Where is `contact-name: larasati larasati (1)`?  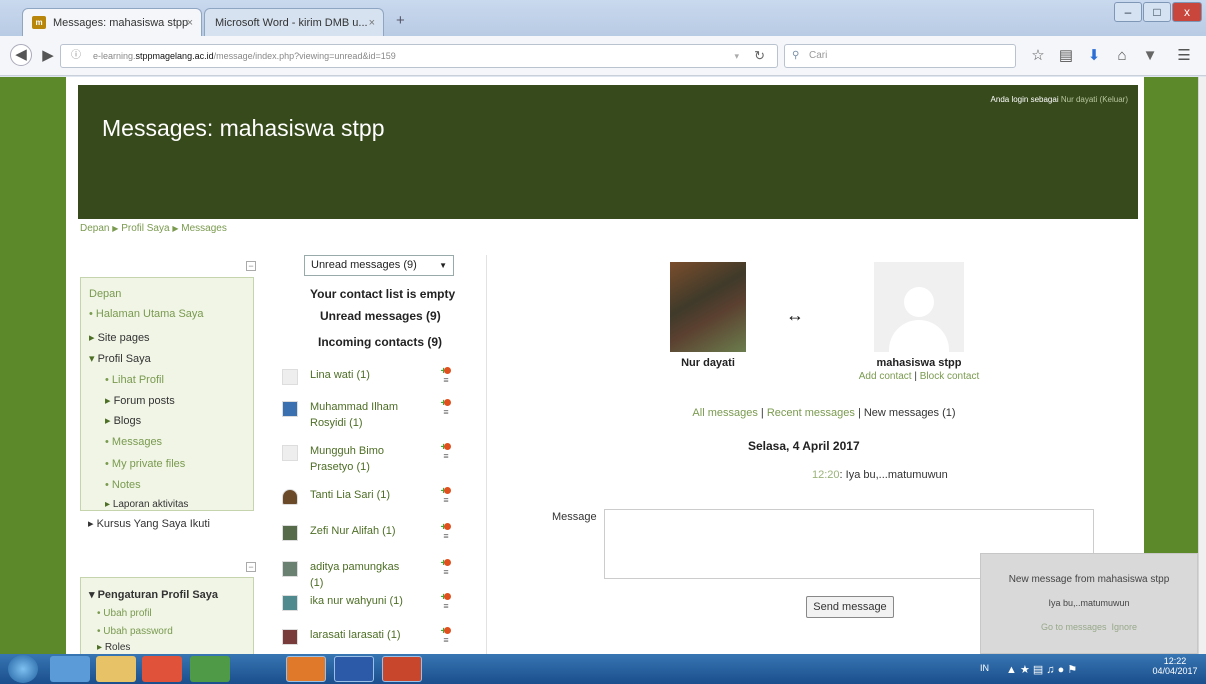 contact-name: larasati larasati (1) is located at coordinates (360, 635).